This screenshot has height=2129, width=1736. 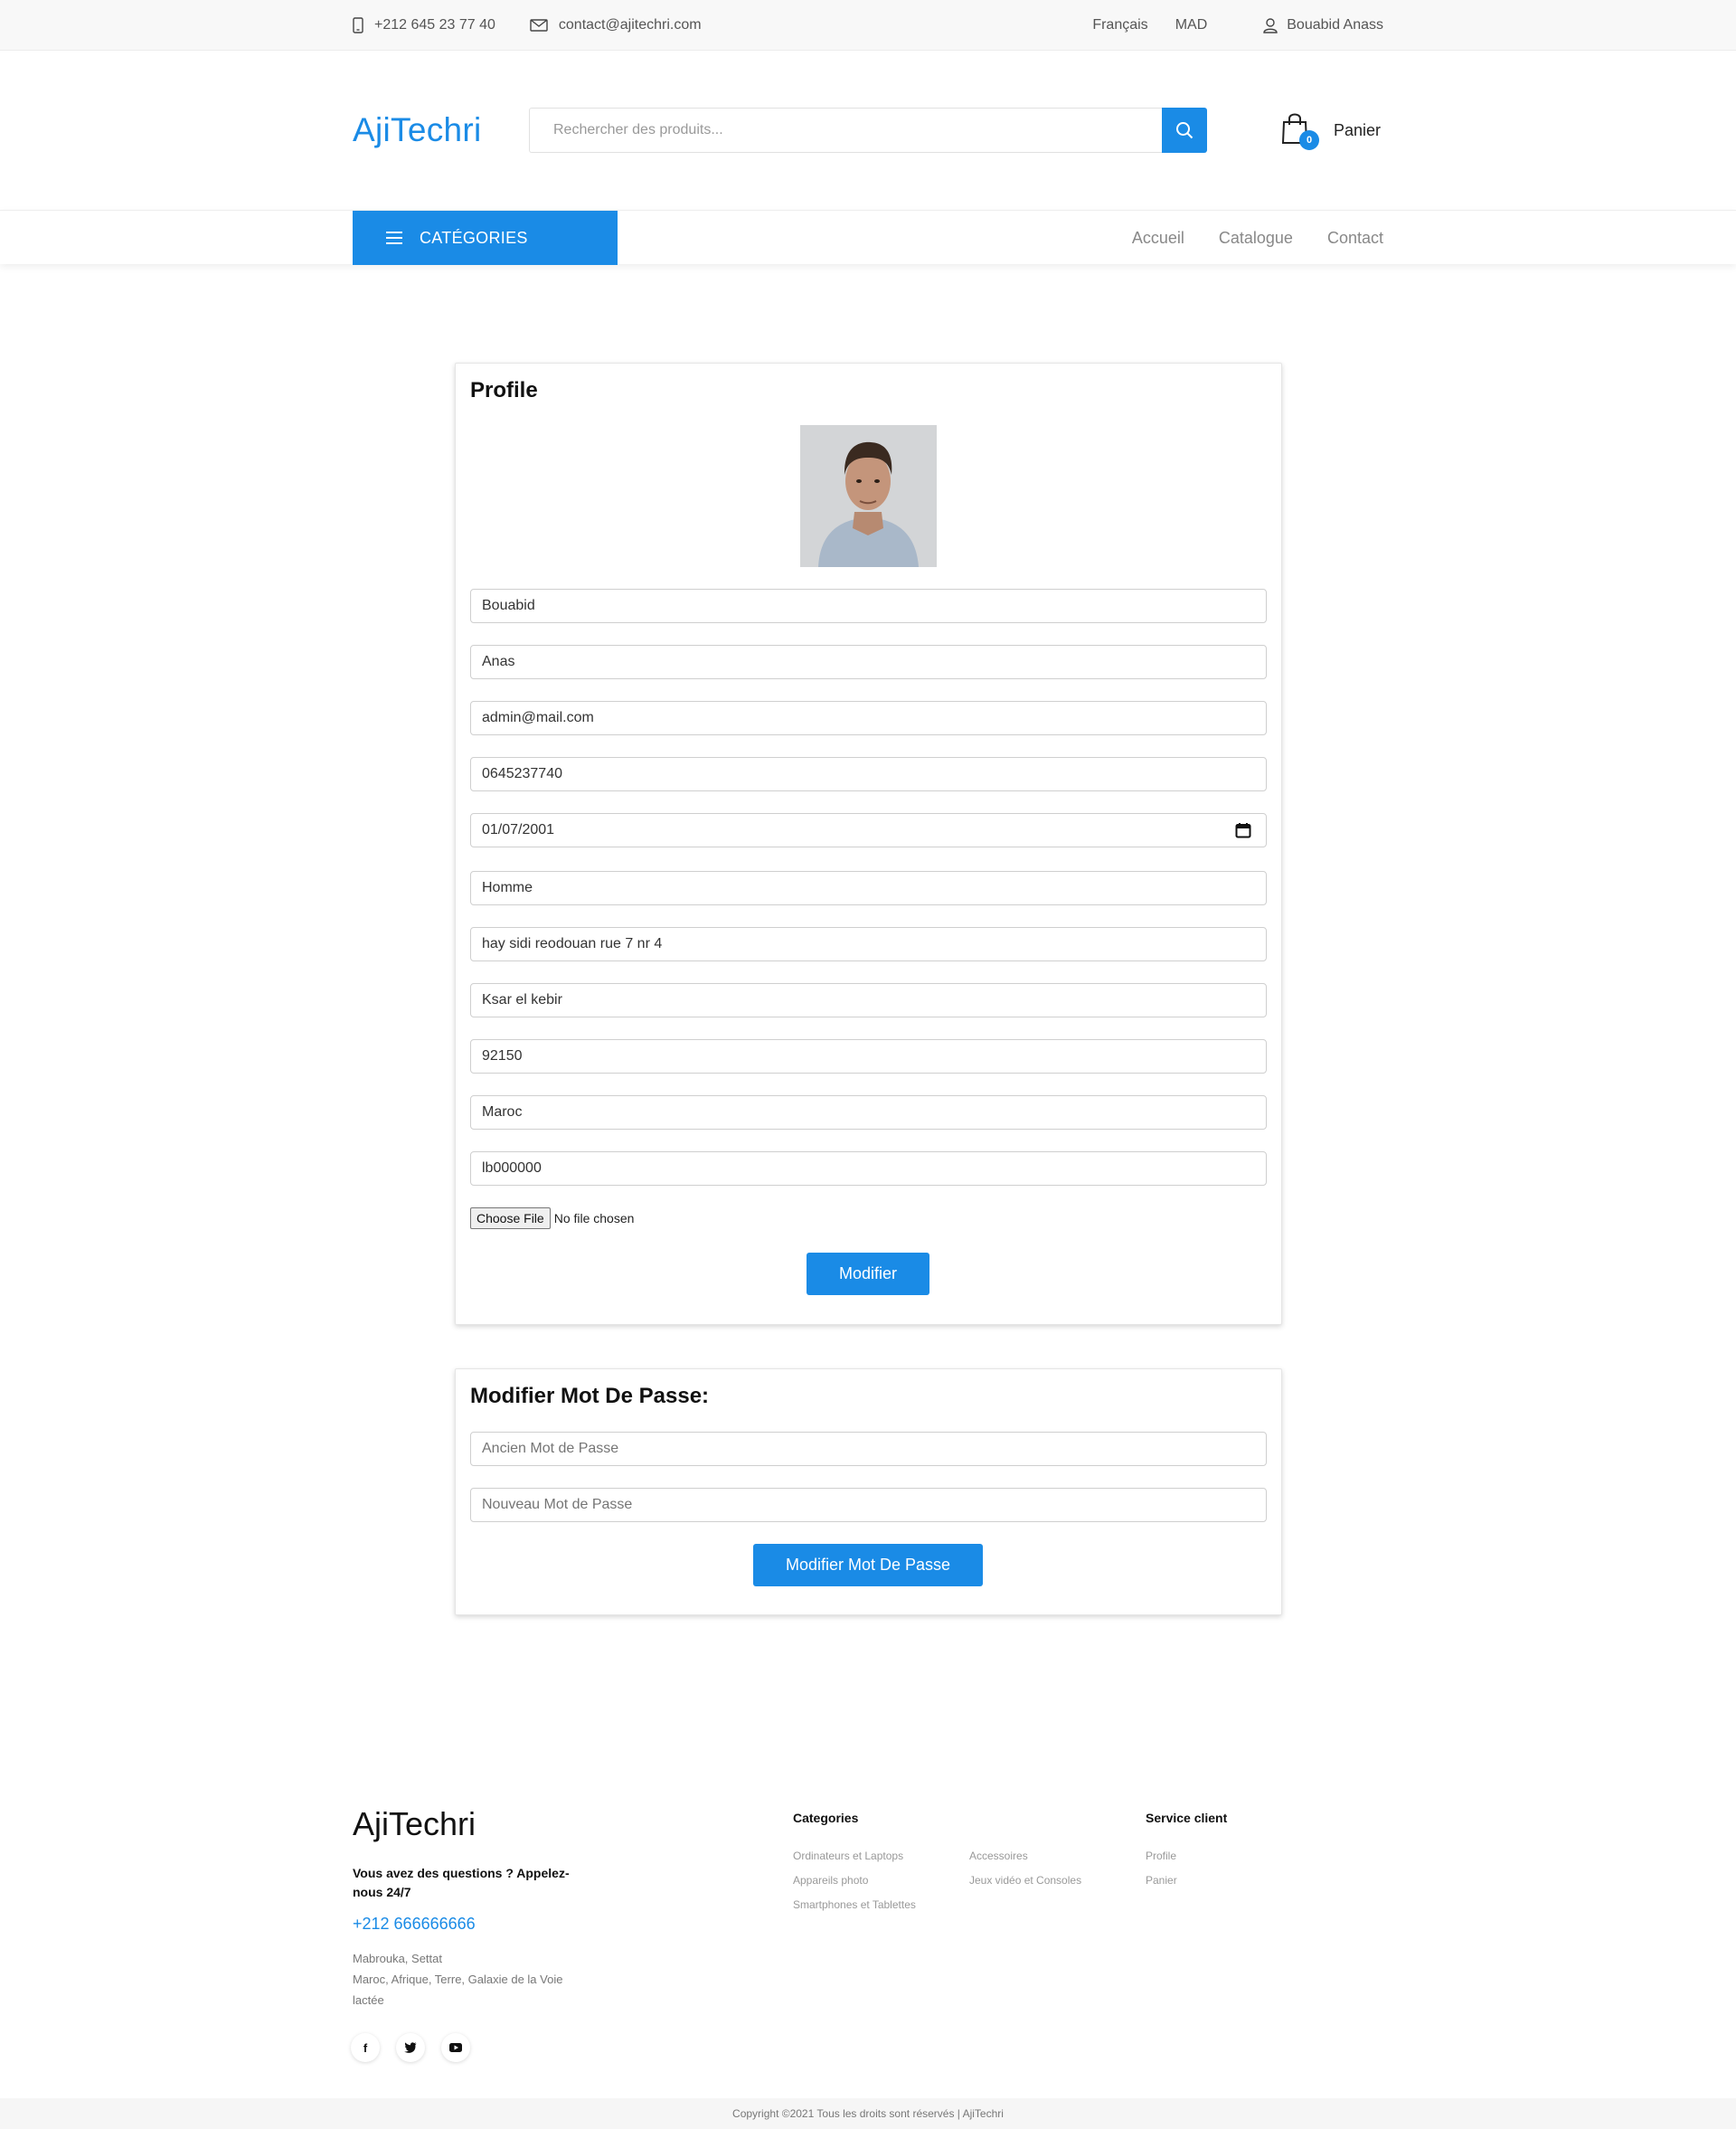 What do you see at coordinates (1256, 239) in the screenshot?
I see `nav-link-catalogue: Catalogue` at bounding box center [1256, 239].